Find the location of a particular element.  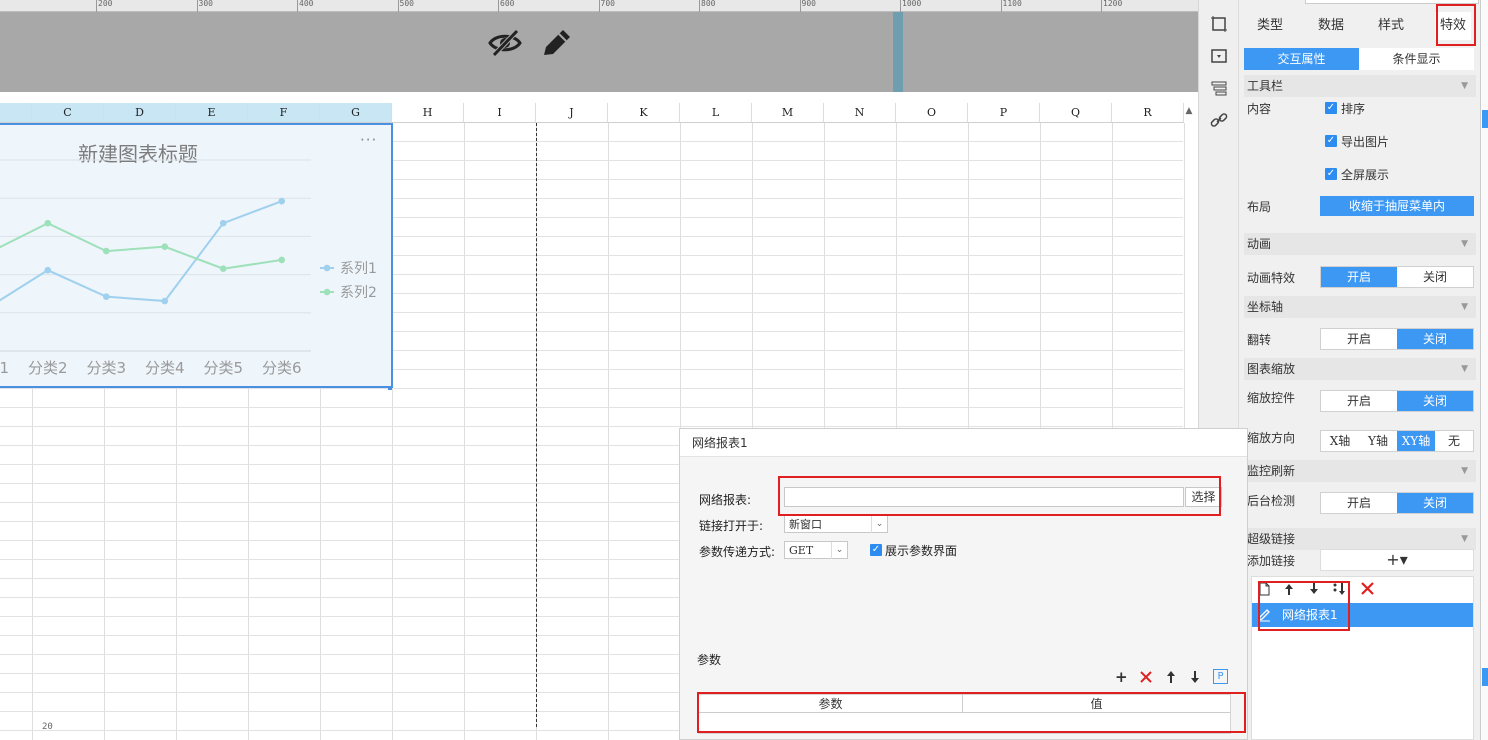

zoom-toggle: 开启 关闭 is located at coordinates (1397, 401).